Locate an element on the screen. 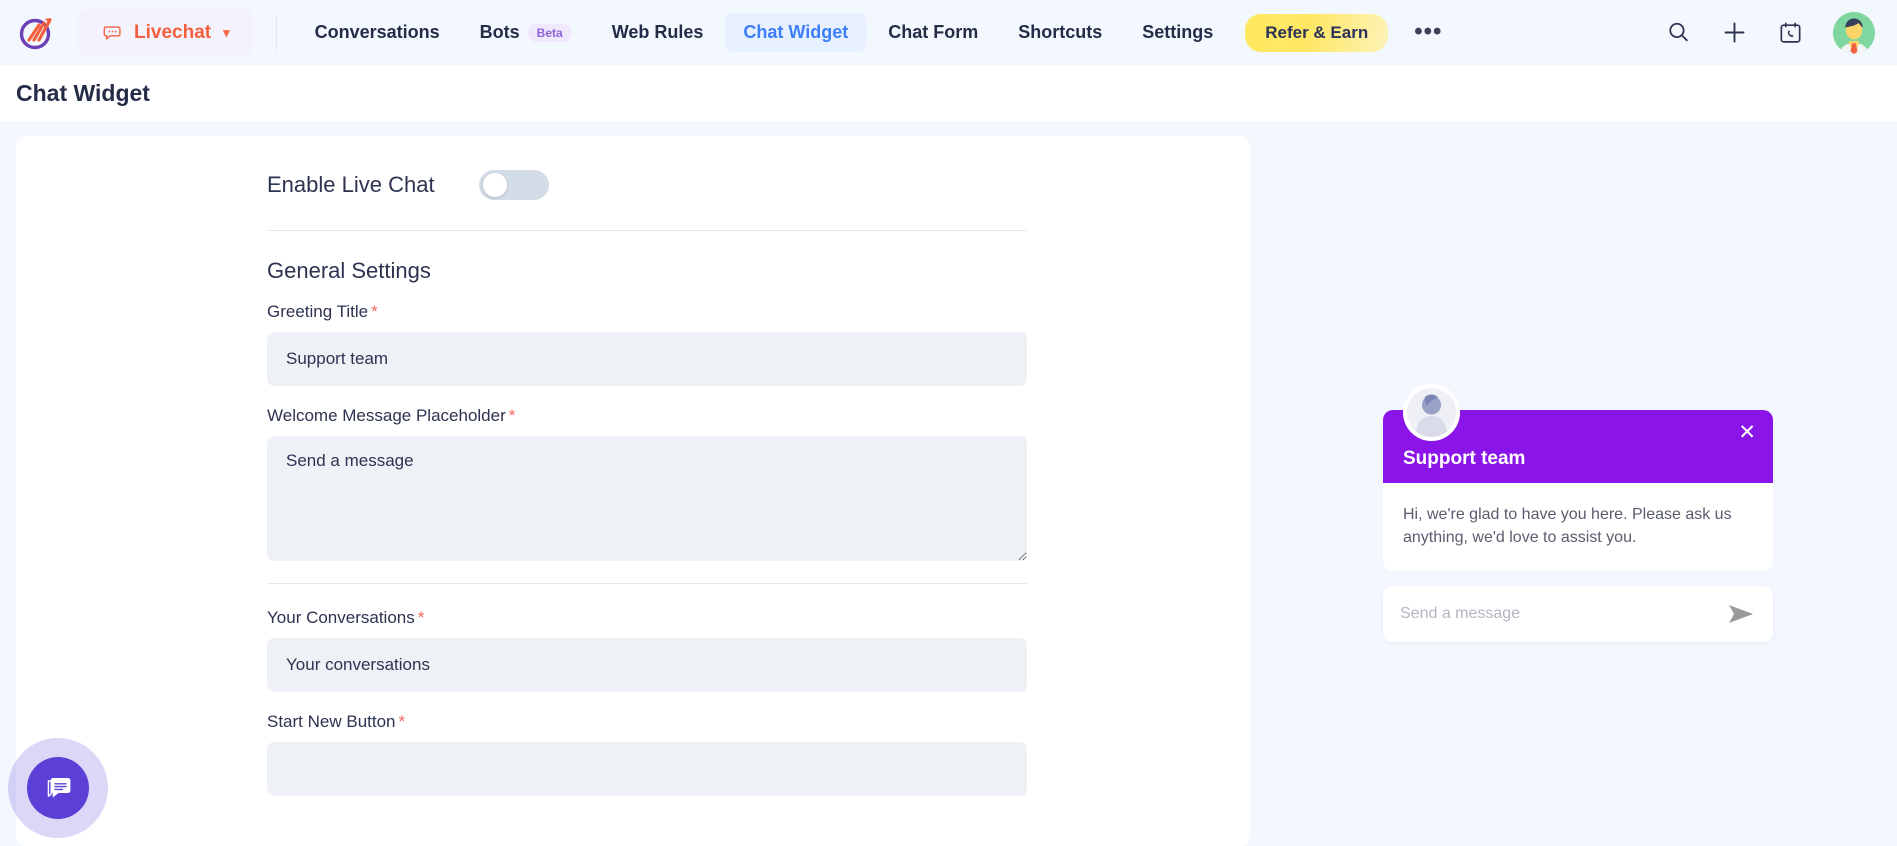 Image resolution: width=1897 pixels, height=846 pixels. nav-divider is located at coordinates (276, 32).